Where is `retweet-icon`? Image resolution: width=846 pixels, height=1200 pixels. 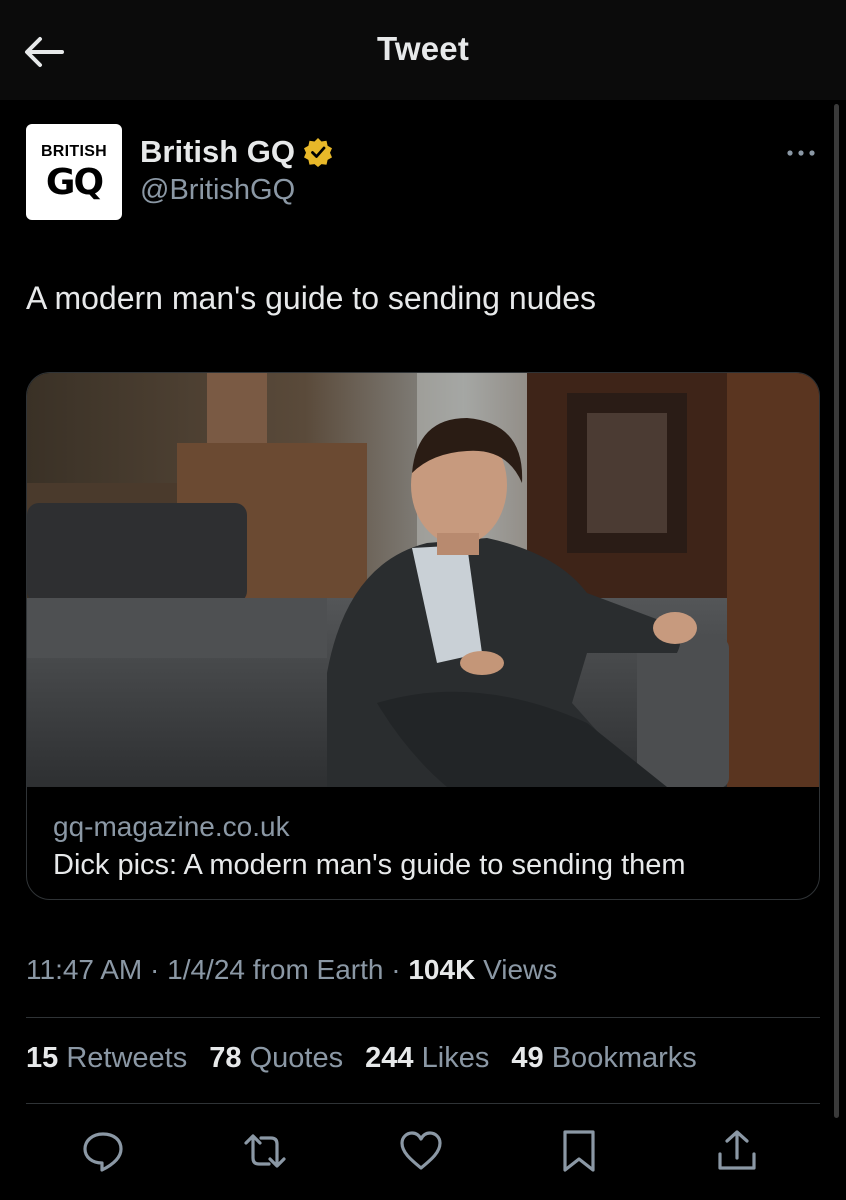
retweet-icon is located at coordinates (265, 1151).